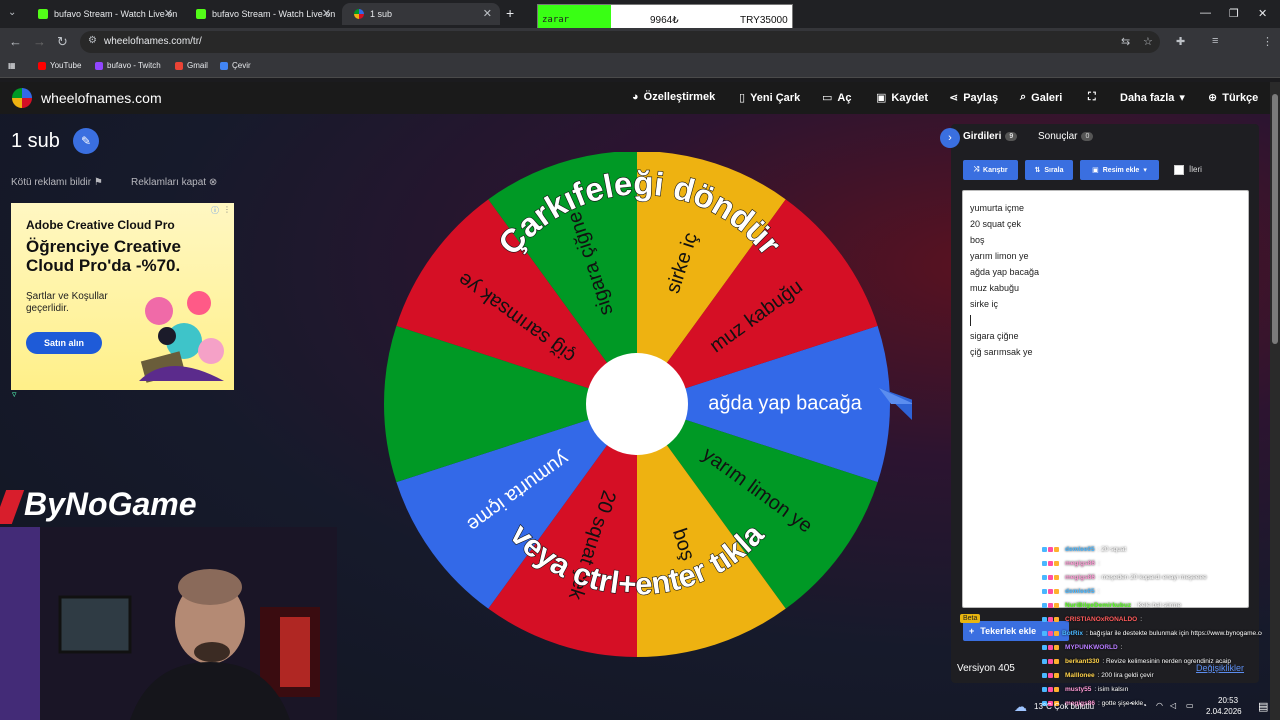 This screenshot has width=1280, height=720. What do you see at coordinates (12, 506) in the screenshot?
I see `bynogame-mark-icon` at bounding box center [12, 506].